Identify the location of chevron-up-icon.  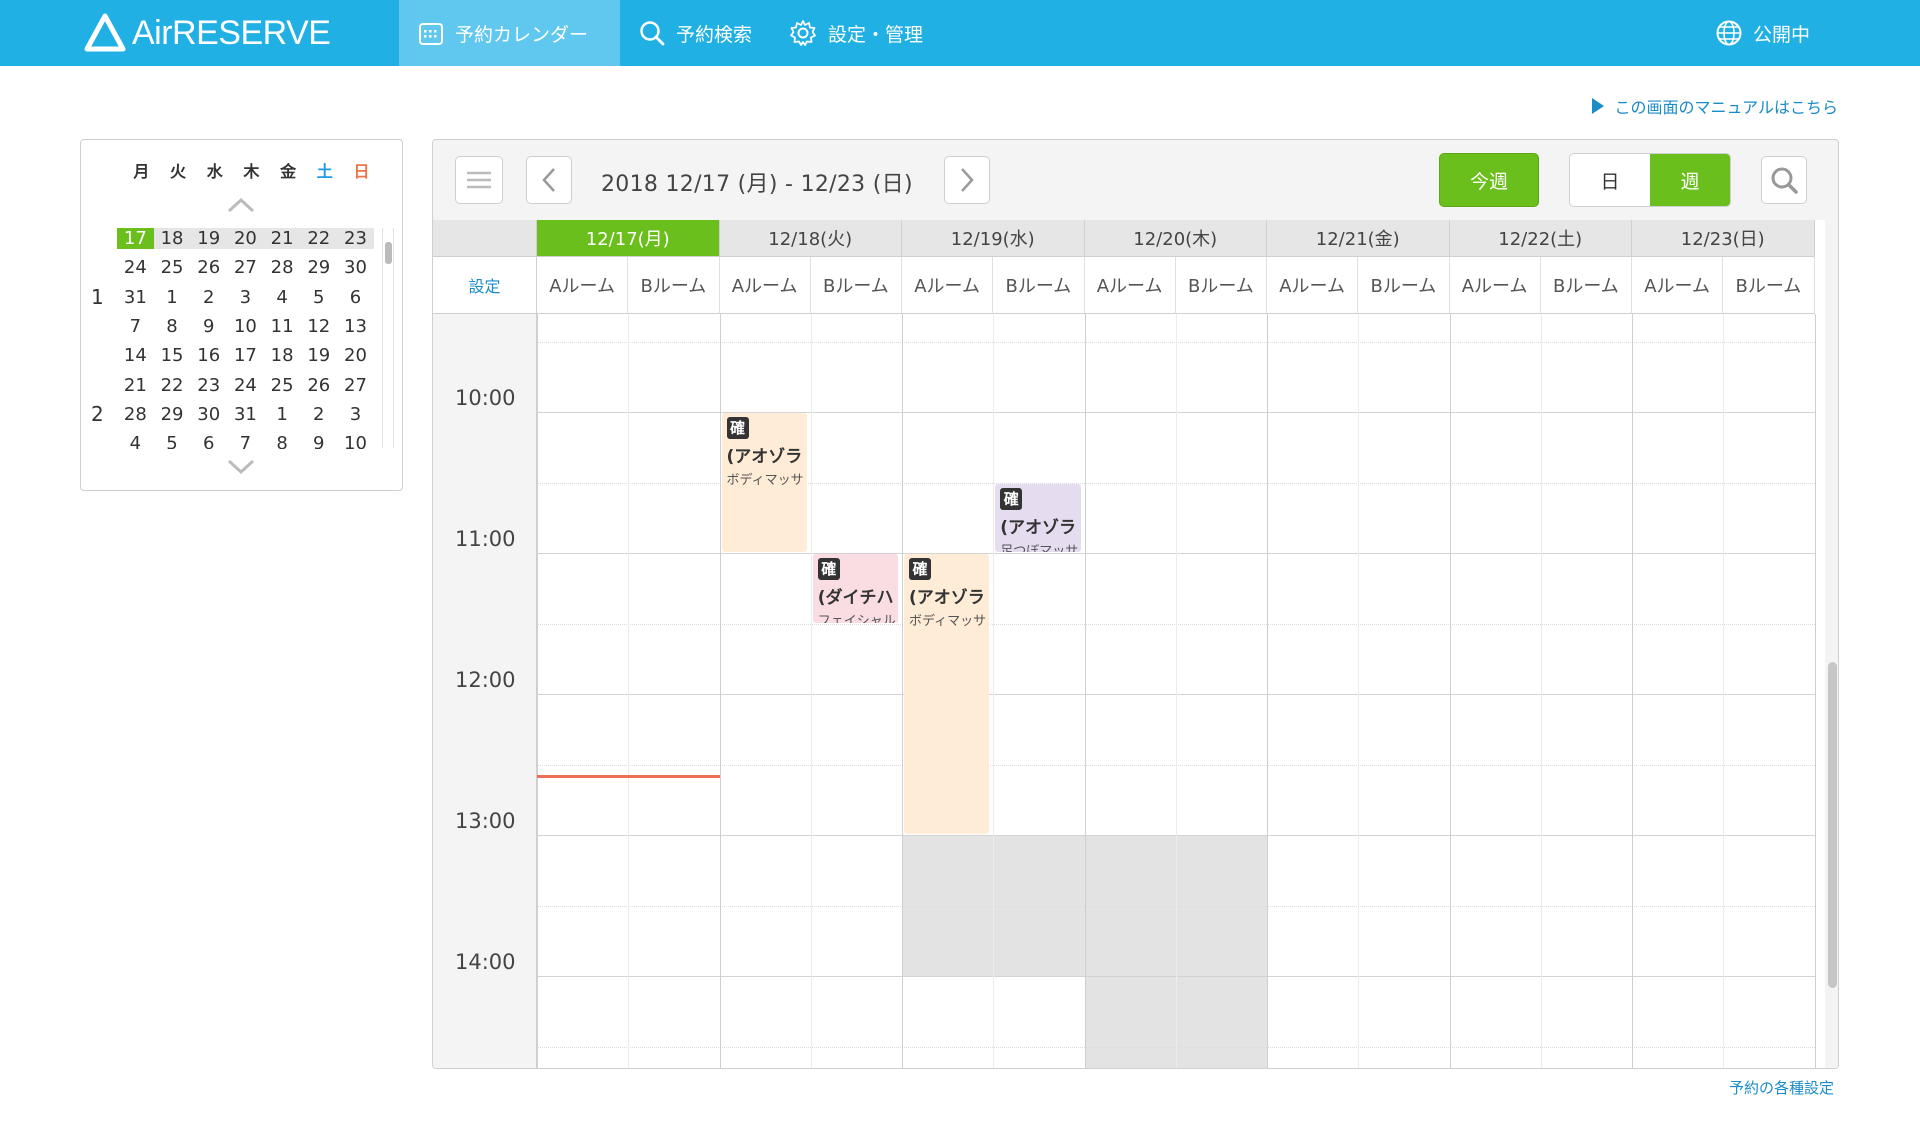
(241, 205).